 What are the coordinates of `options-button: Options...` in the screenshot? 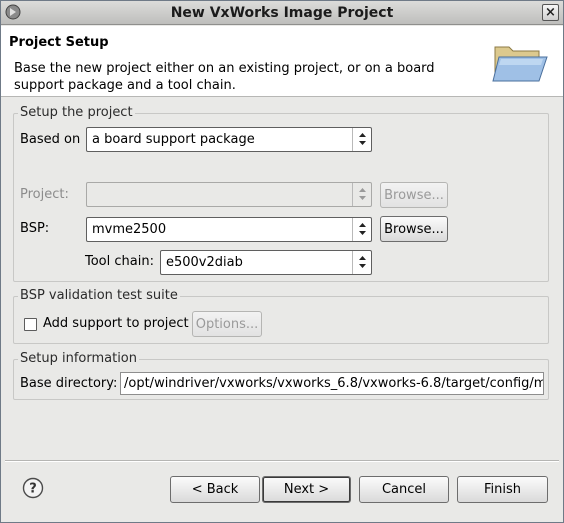 It's located at (227, 324).